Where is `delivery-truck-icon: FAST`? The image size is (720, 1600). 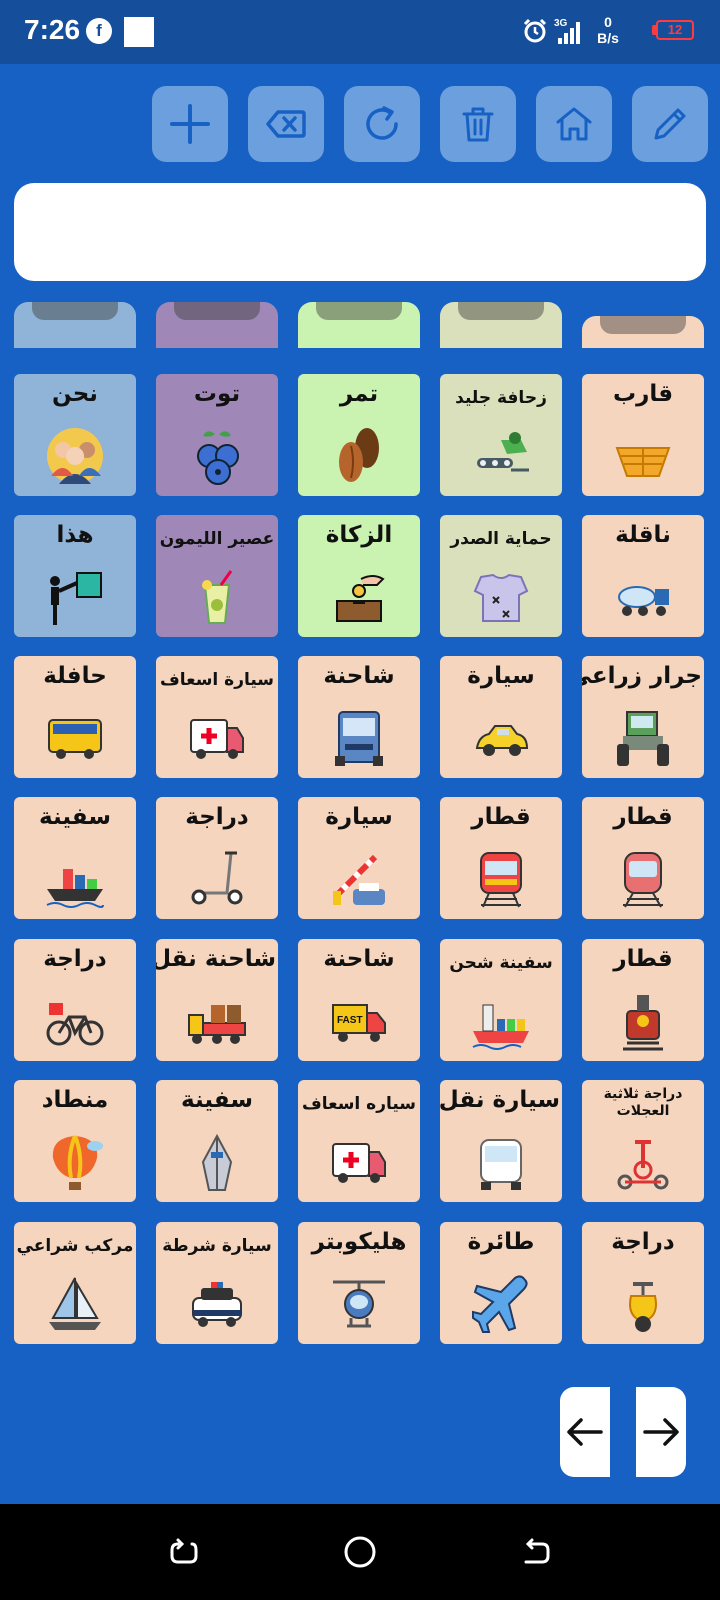
delivery-truck-icon: FAST is located at coordinates (359, 1023).